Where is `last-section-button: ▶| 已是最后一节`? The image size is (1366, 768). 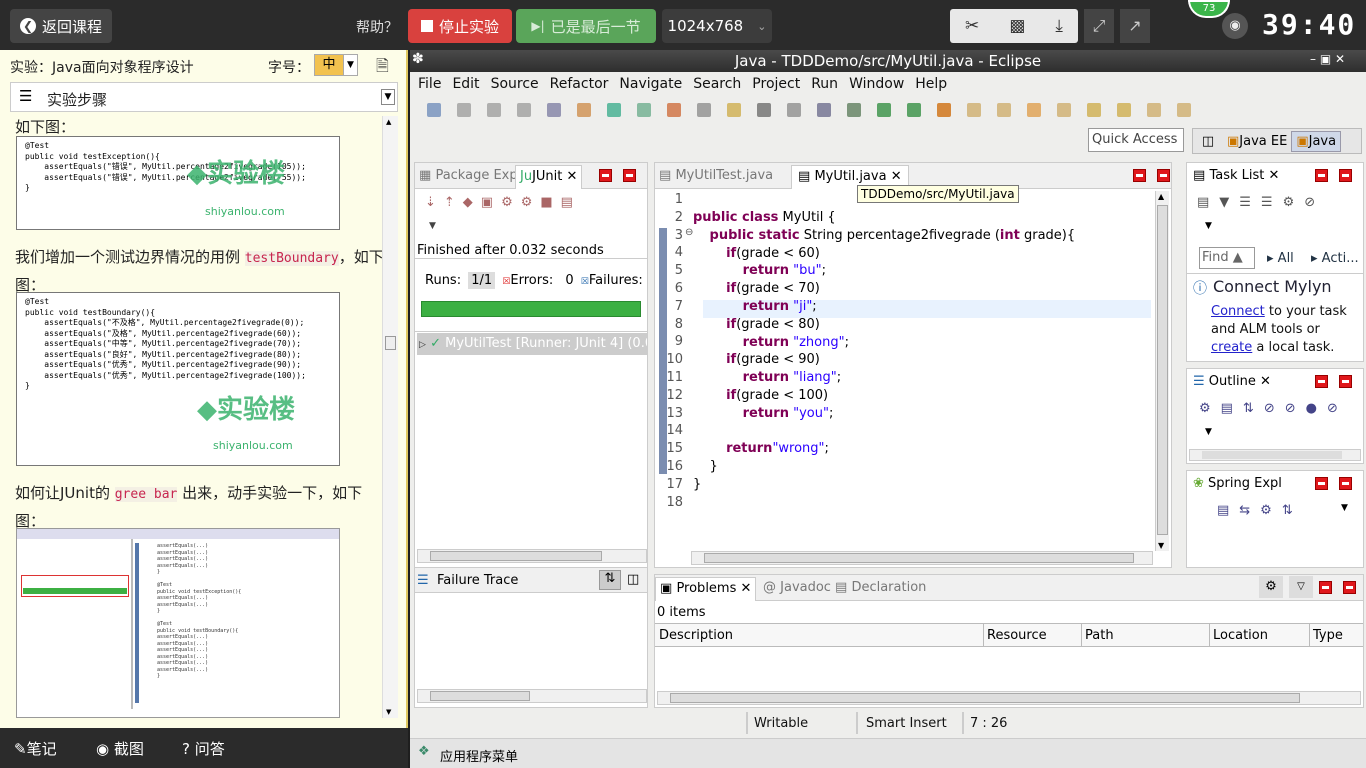 last-section-button: ▶| 已是最后一节 is located at coordinates (586, 26).